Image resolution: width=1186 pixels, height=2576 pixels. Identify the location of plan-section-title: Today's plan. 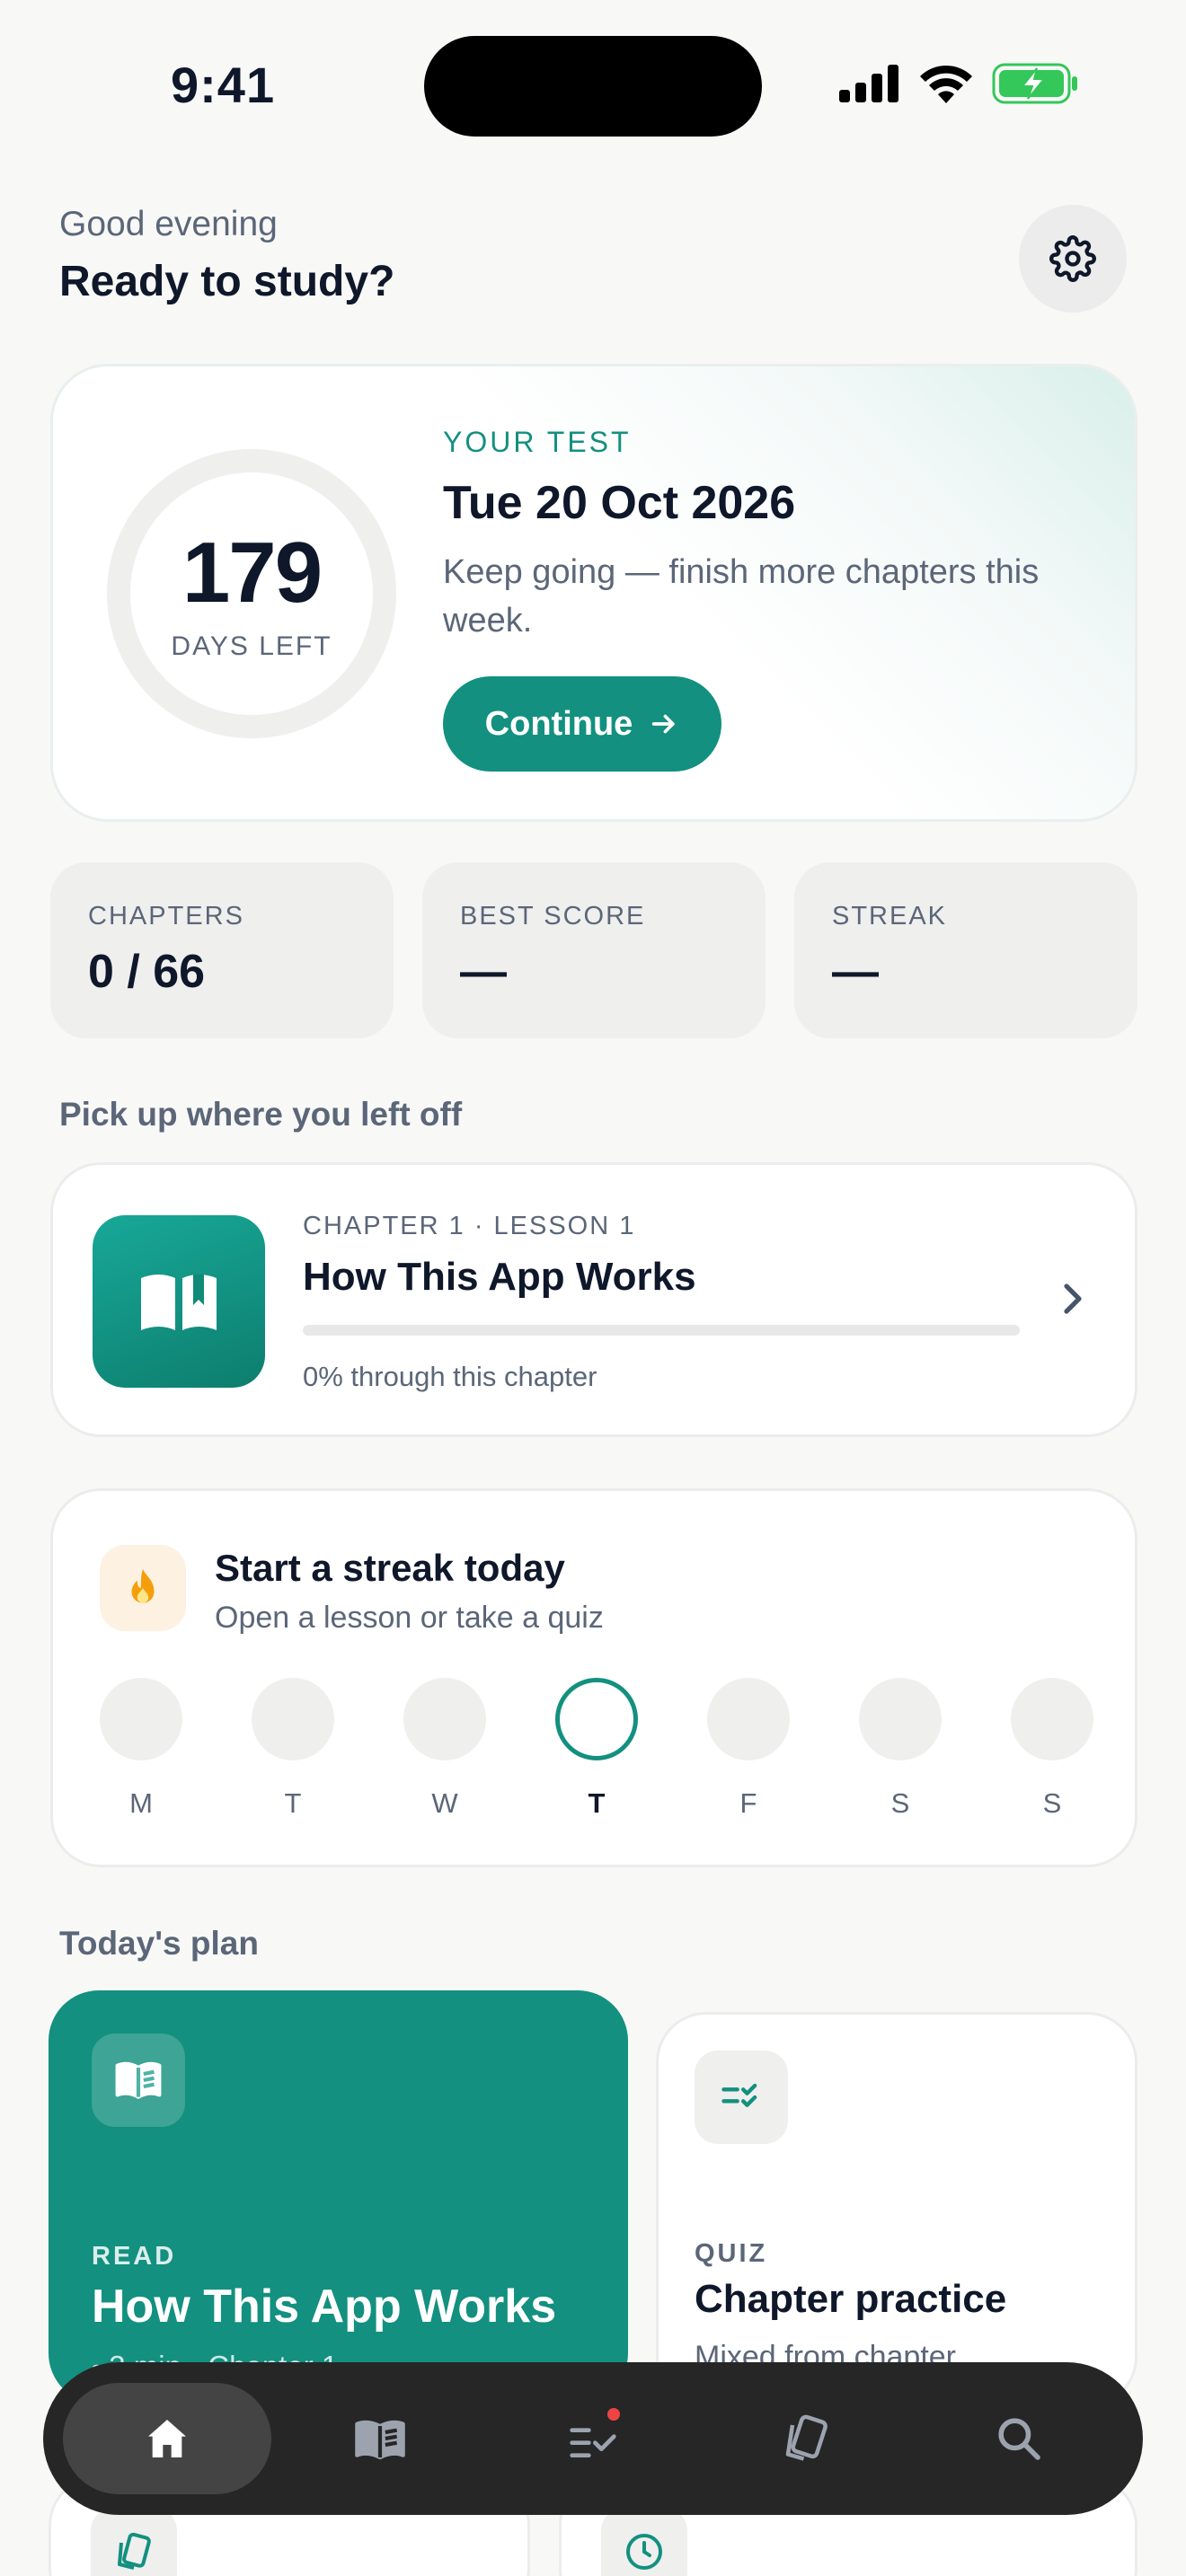
(159, 1944).